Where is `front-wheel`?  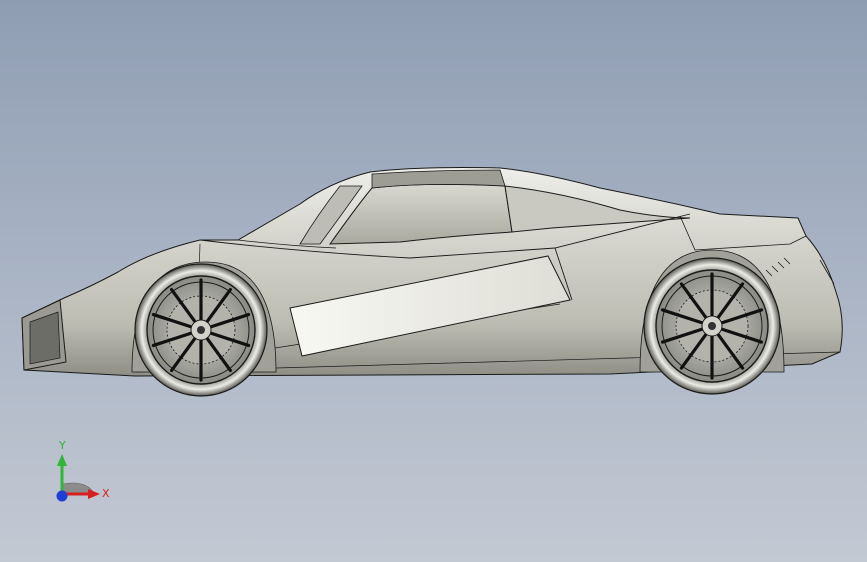
front-wheel is located at coordinates (201, 330).